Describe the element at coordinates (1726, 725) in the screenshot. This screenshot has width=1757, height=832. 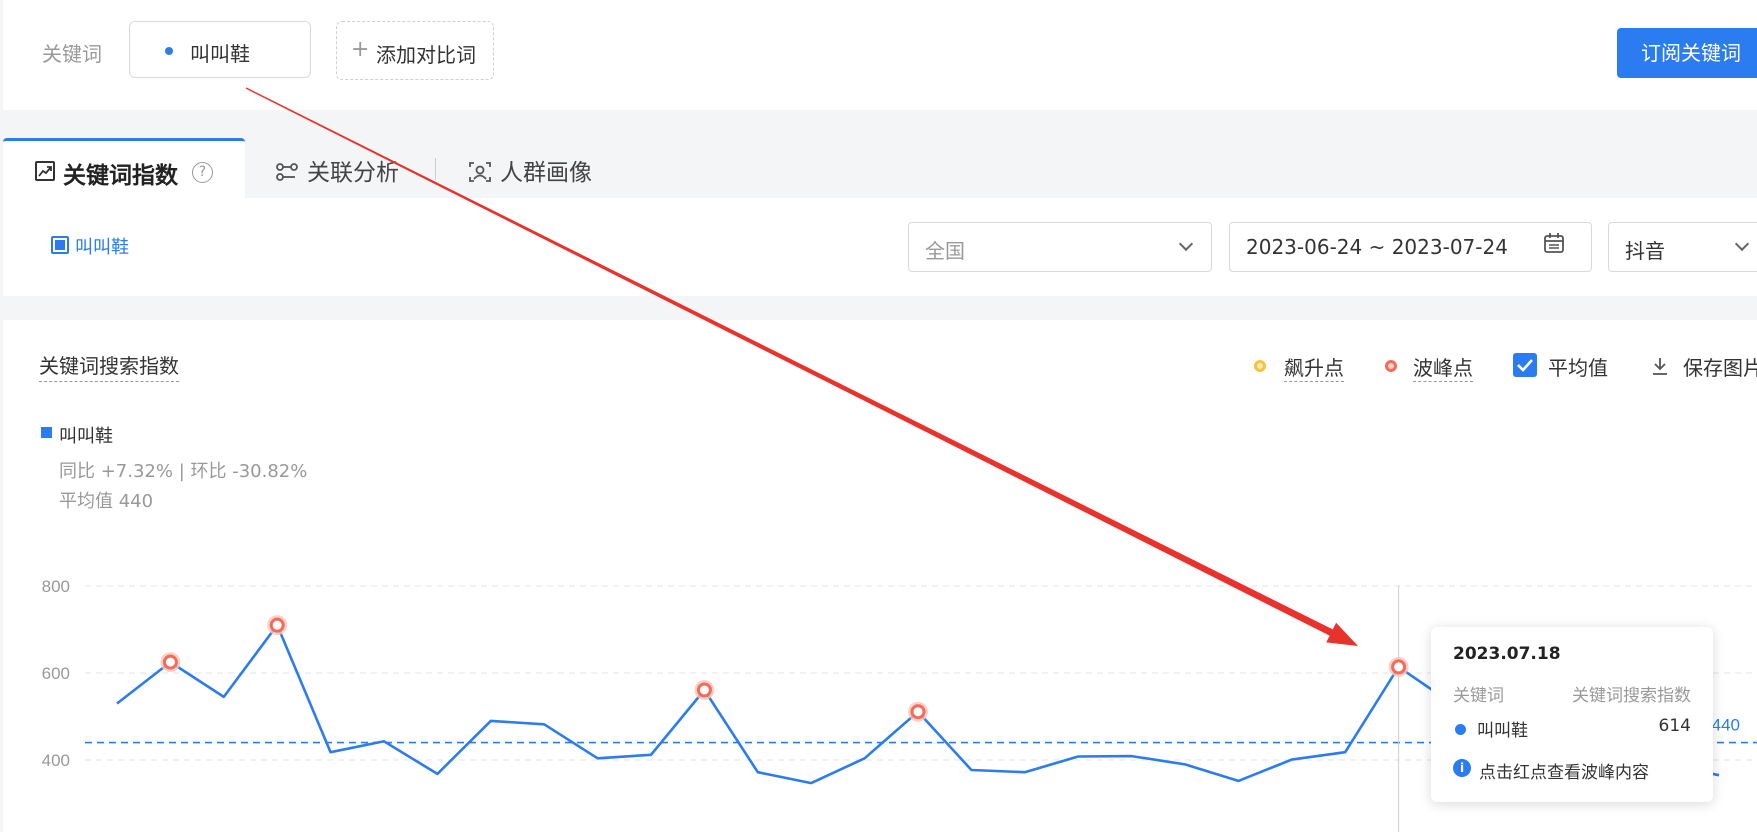
I see `average-line-label: 440` at that location.